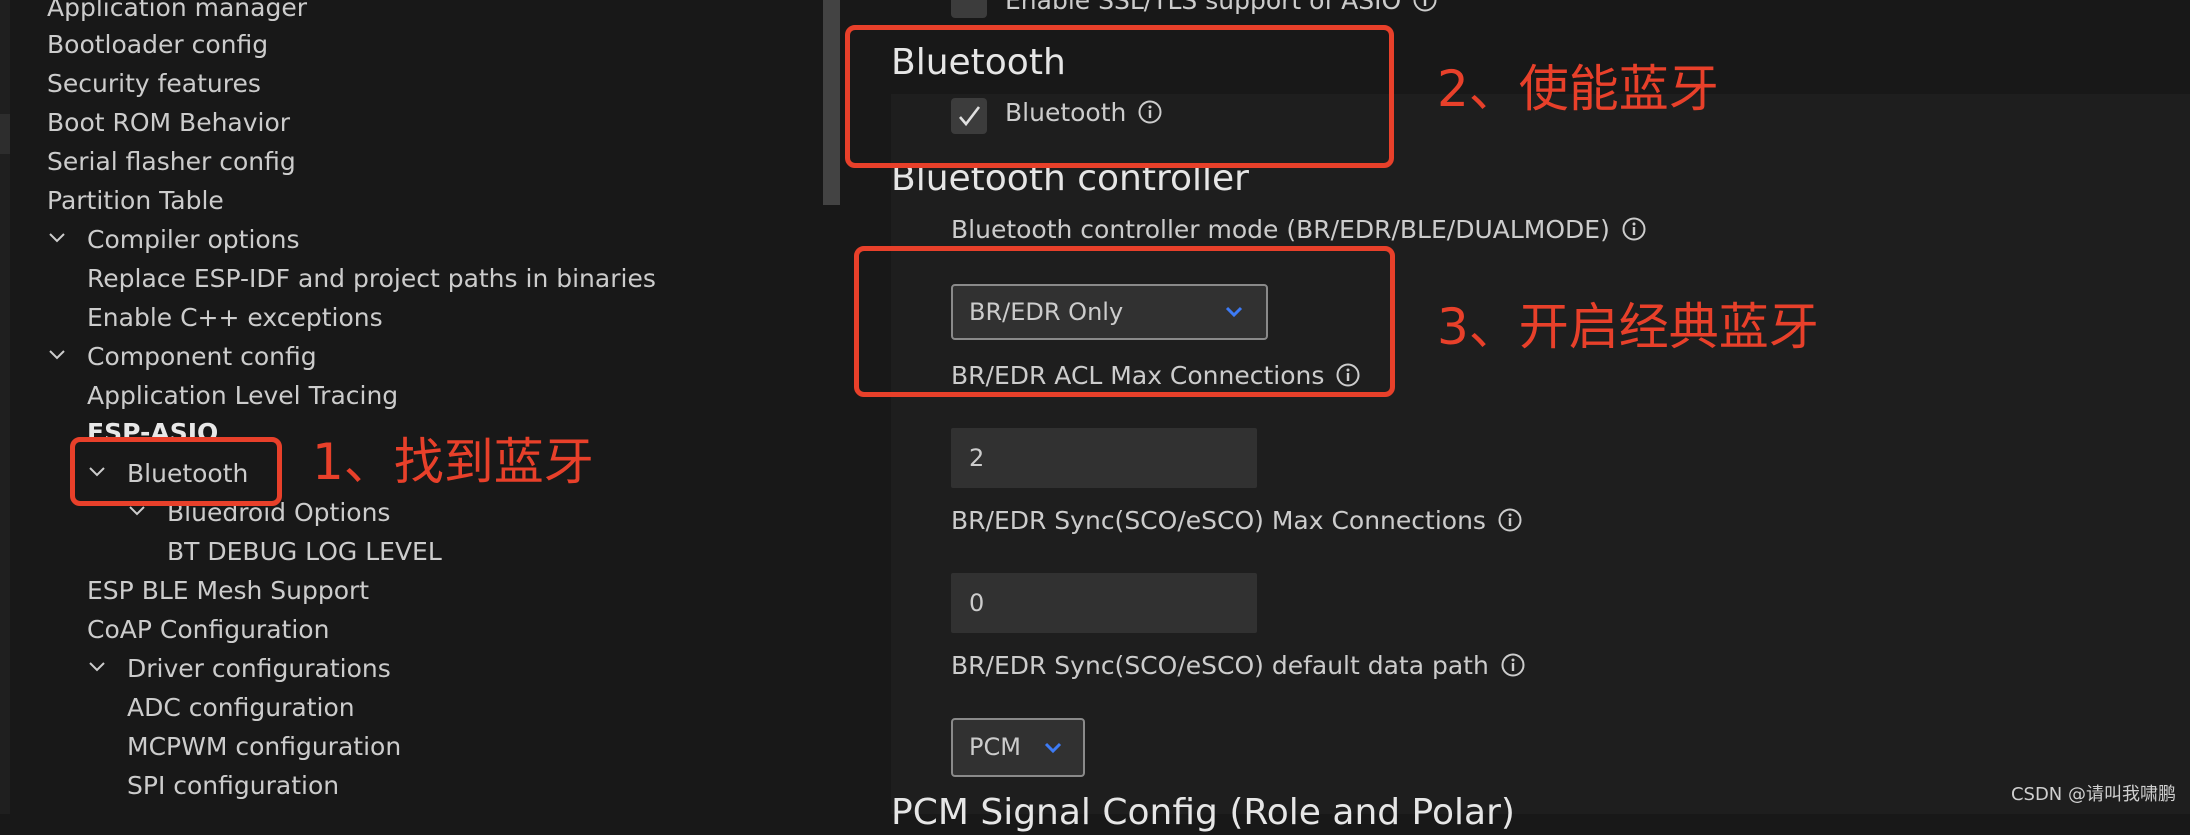 Image resolution: width=2190 pixels, height=835 pixels. What do you see at coordinates (831, 102) in the screenshot?
I see `sidebar-scrollbar-thumb` at bounding box center [831, 102].